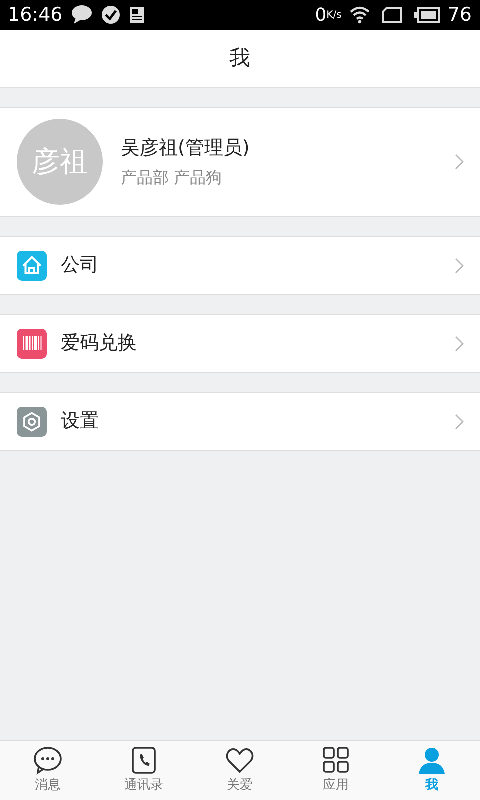 The width and height of the screenshot is (480, 800). What do you see at coordinates (81, 15) in the screenshot?
I see `chat-icon` at bounding box center [81, 15].